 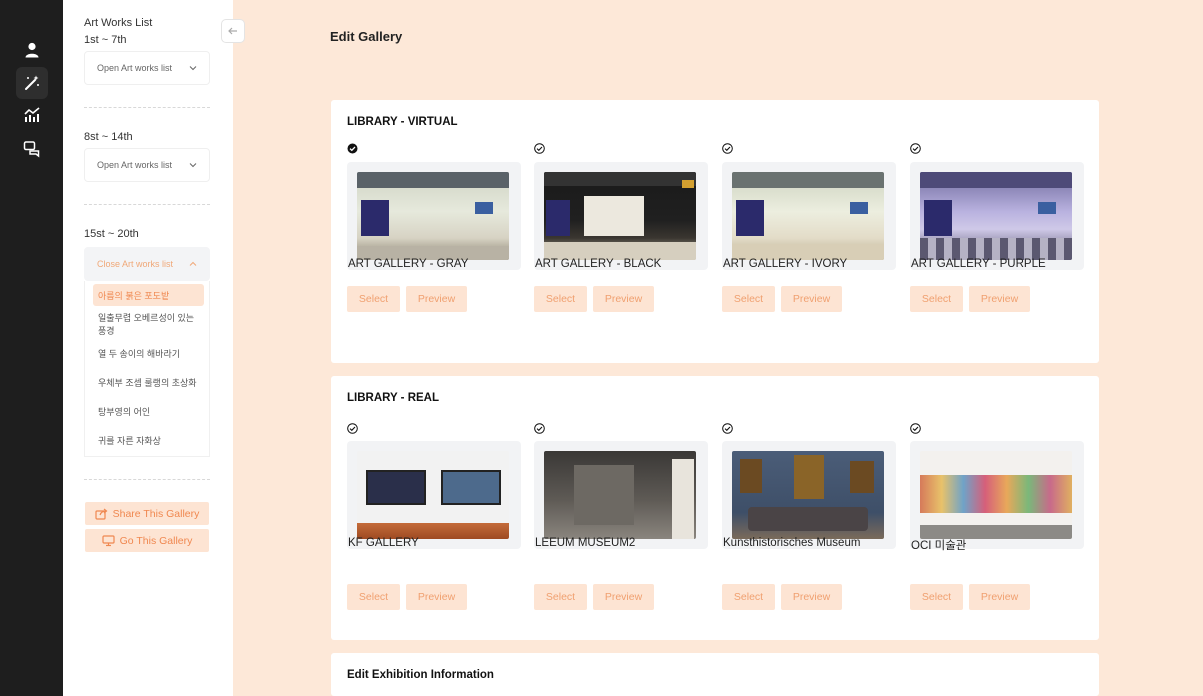 I want to click on dropdown-label: Close Art works list, so click(x=135, y=264).